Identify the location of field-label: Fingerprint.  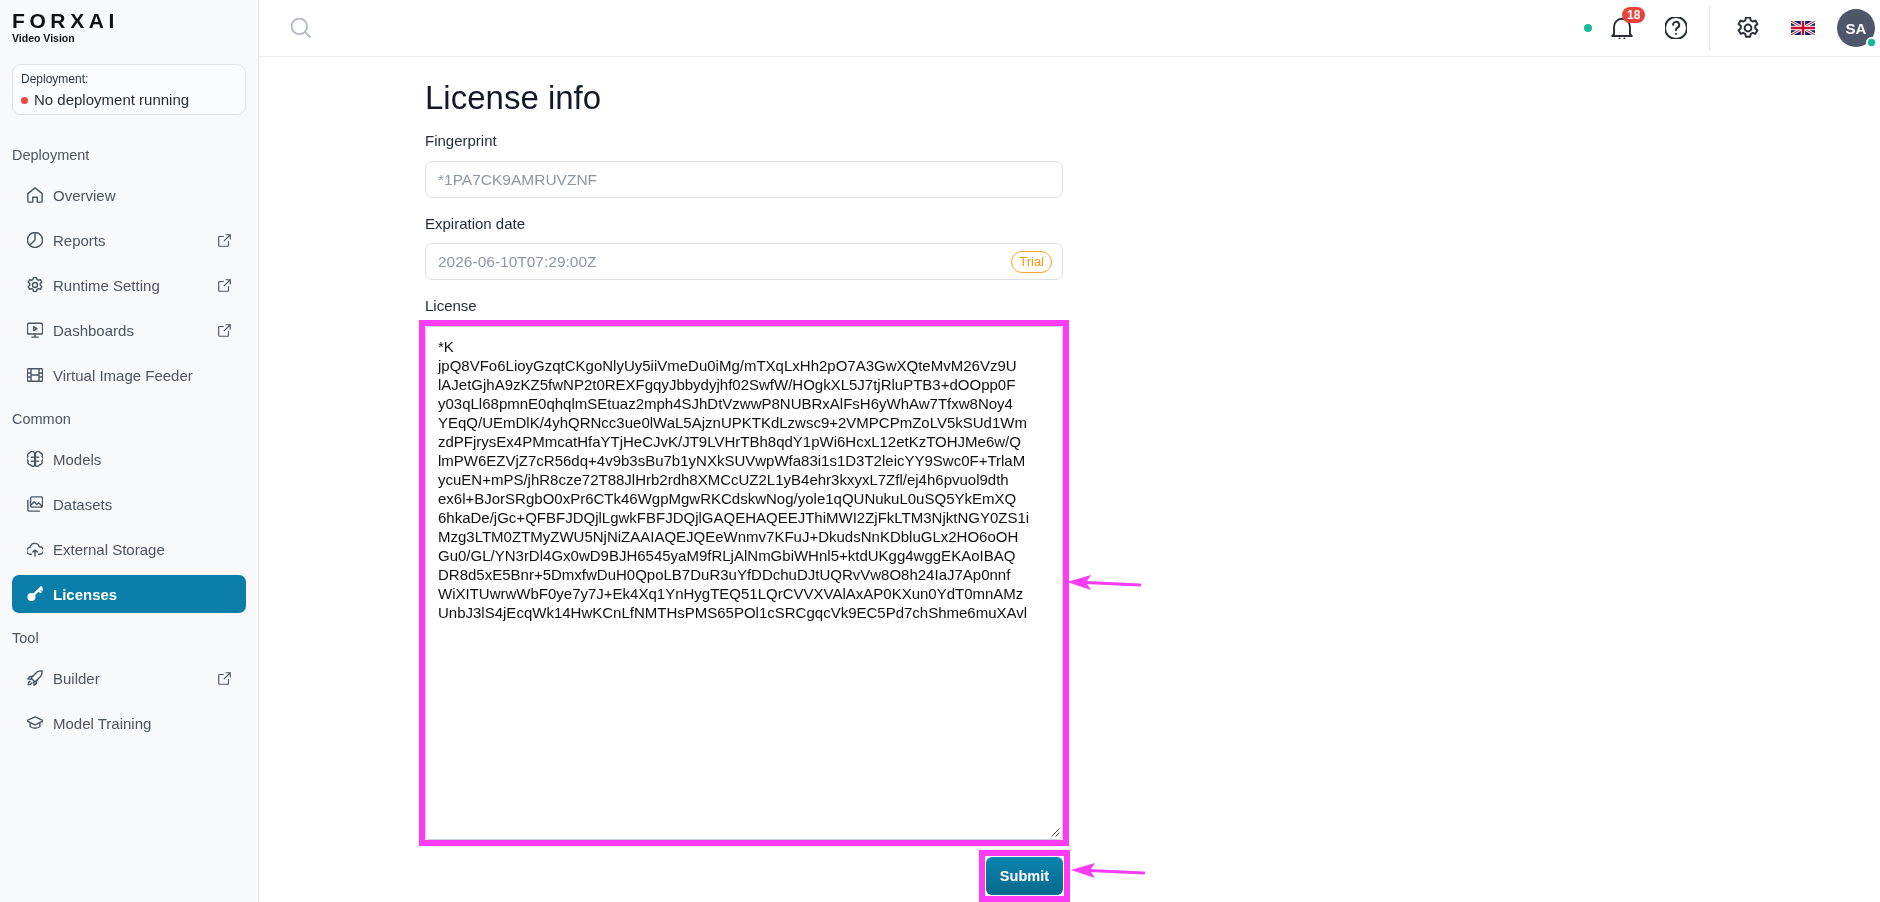
(461, 141).